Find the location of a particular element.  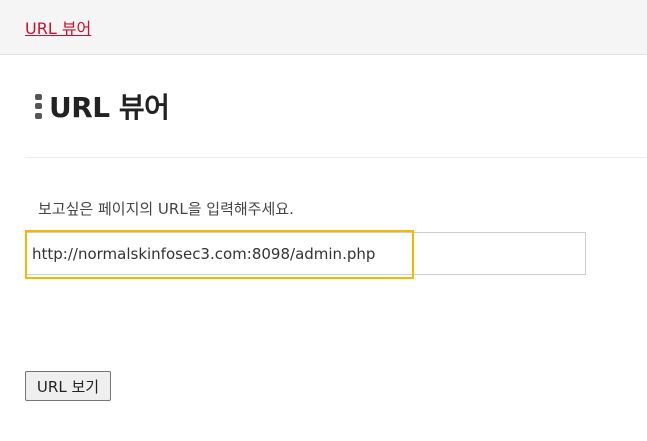

top-bar: URL 뷰어 is located at coordinates (323, 27).